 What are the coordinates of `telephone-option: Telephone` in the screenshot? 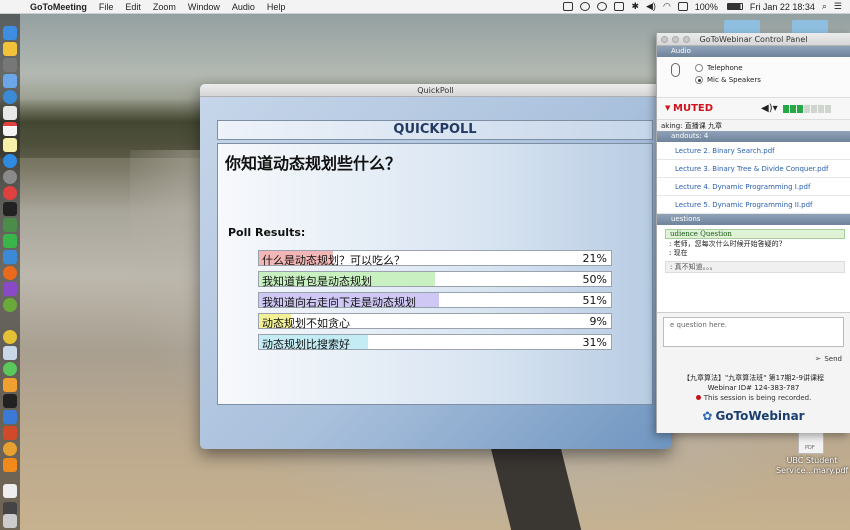 It's located at (719, 68).